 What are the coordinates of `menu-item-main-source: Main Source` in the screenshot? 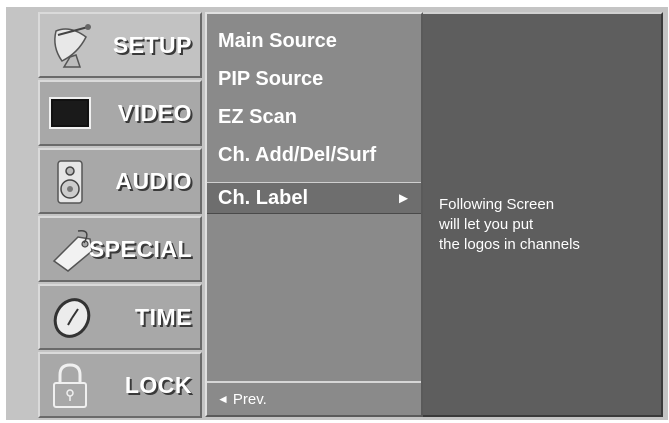 It's located at (314, 41).